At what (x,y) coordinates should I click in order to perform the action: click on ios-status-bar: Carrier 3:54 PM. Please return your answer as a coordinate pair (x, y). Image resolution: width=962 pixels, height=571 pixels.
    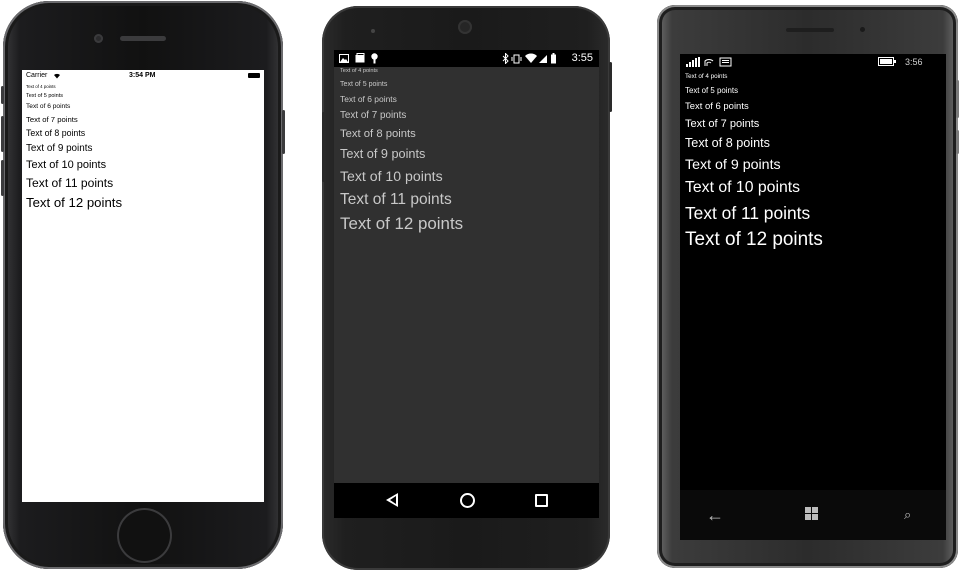
    Looking at the image, I should click on (143, 76).